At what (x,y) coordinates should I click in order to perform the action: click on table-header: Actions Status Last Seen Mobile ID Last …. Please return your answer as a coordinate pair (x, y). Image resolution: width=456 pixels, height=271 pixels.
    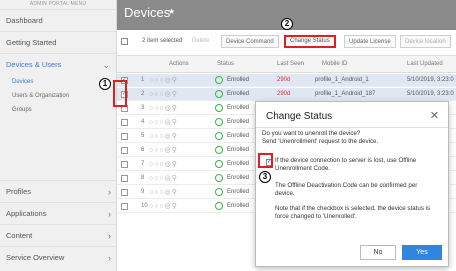
    Looking at the image, I should click on (286, 64).